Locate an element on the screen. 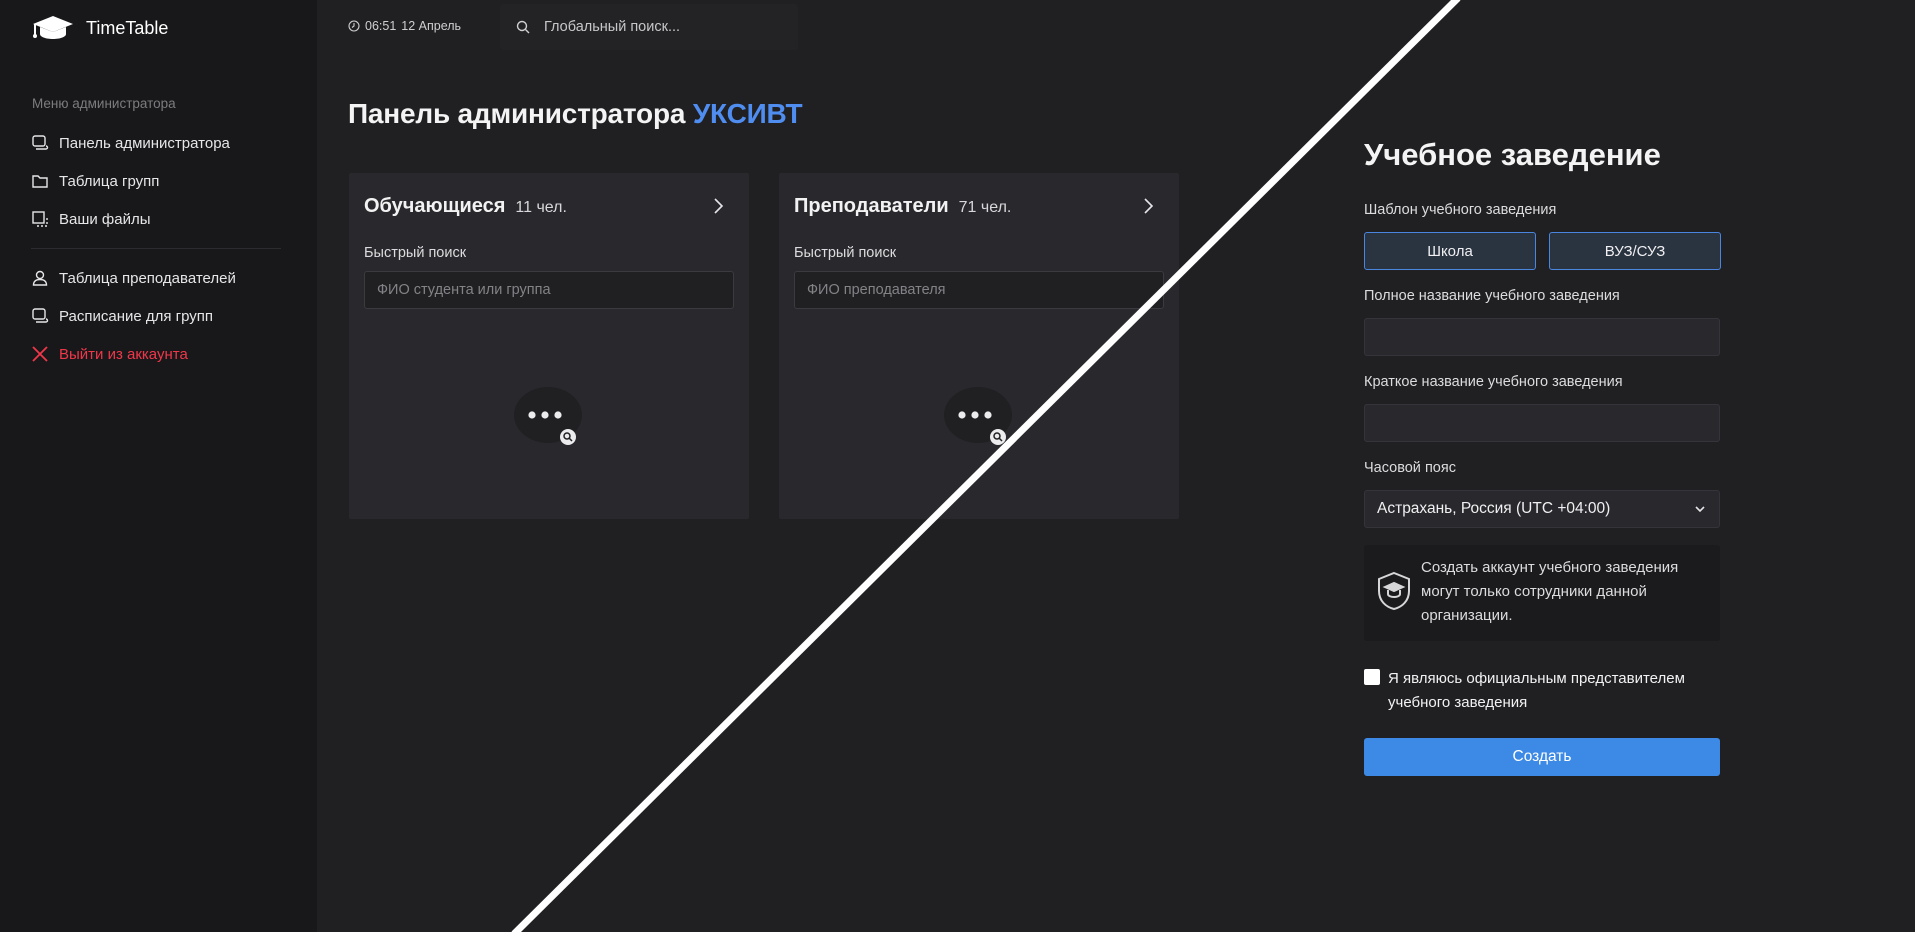  sidebar-item-label: Панель администратора is located at coordinates (144, 143).